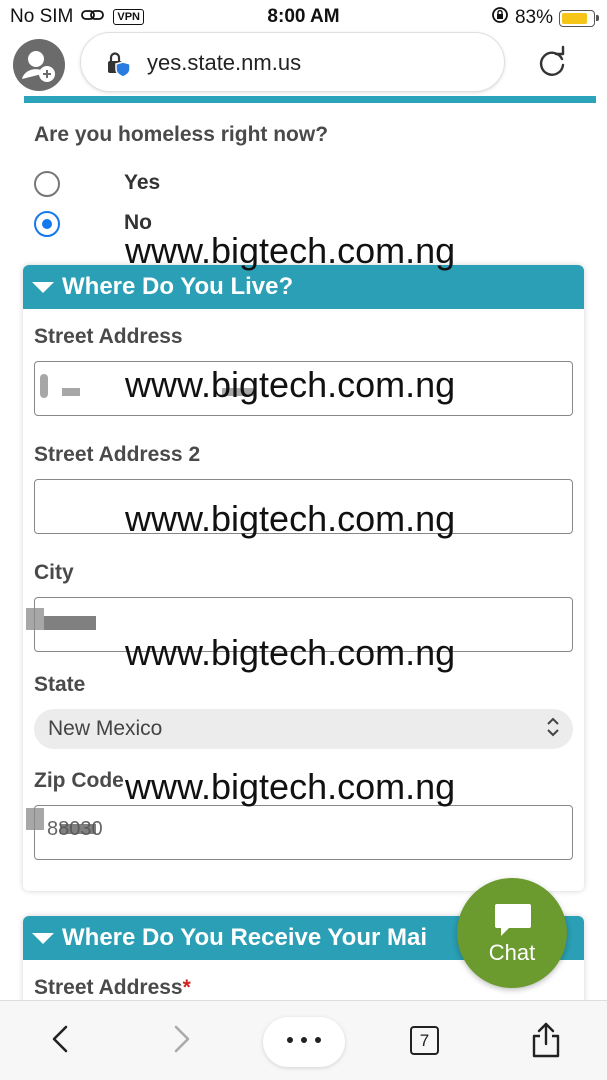 This screenshot has height=1080, width=607. What do you see at coordinates (553, 730) in the screenshot?
I see `select-arrows-icon` at bounding box center [553, 730].